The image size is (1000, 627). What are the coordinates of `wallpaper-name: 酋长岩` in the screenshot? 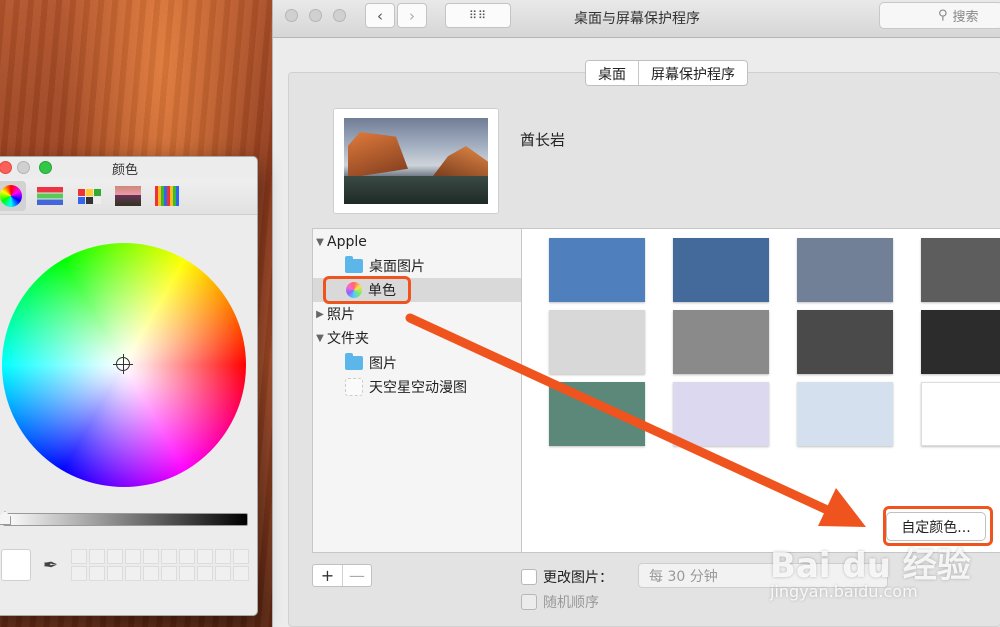 It's located at (543, 140).